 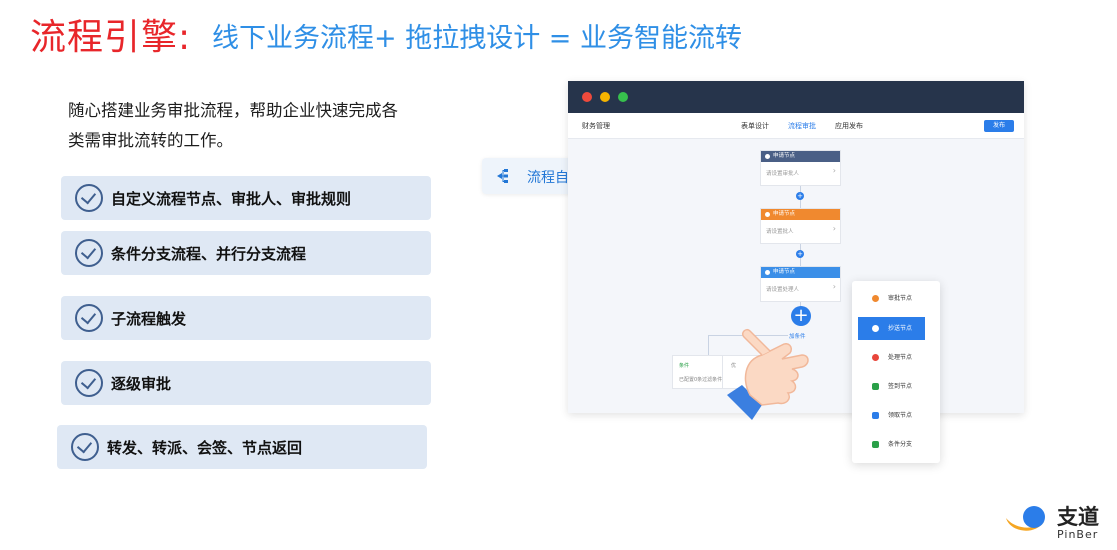 What do you see at coordinates (708, 345) in the screenshot?
I see `branch-line` at bounding box center [708, 345].